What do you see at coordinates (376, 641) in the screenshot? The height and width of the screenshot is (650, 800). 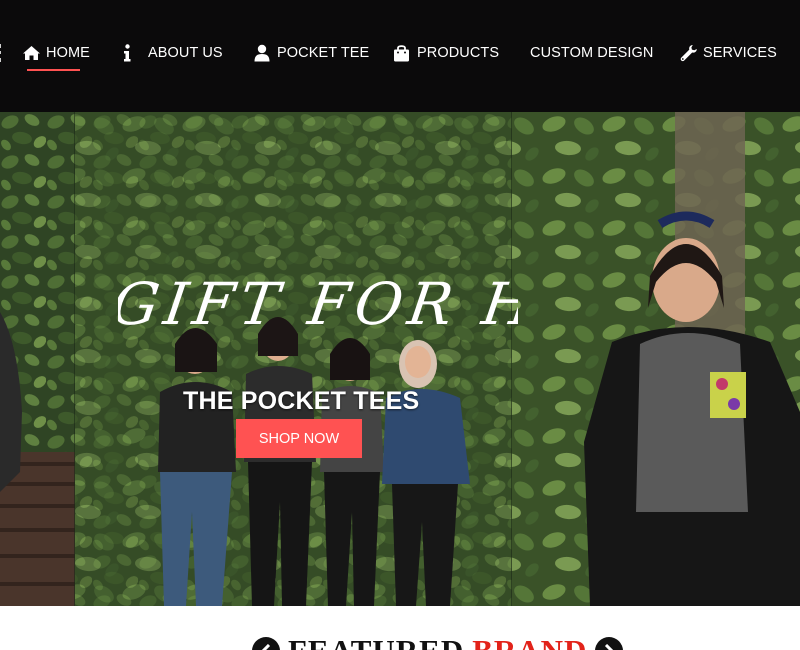 I see `featured-word: FEATURED` at bounding box center [376, 641].